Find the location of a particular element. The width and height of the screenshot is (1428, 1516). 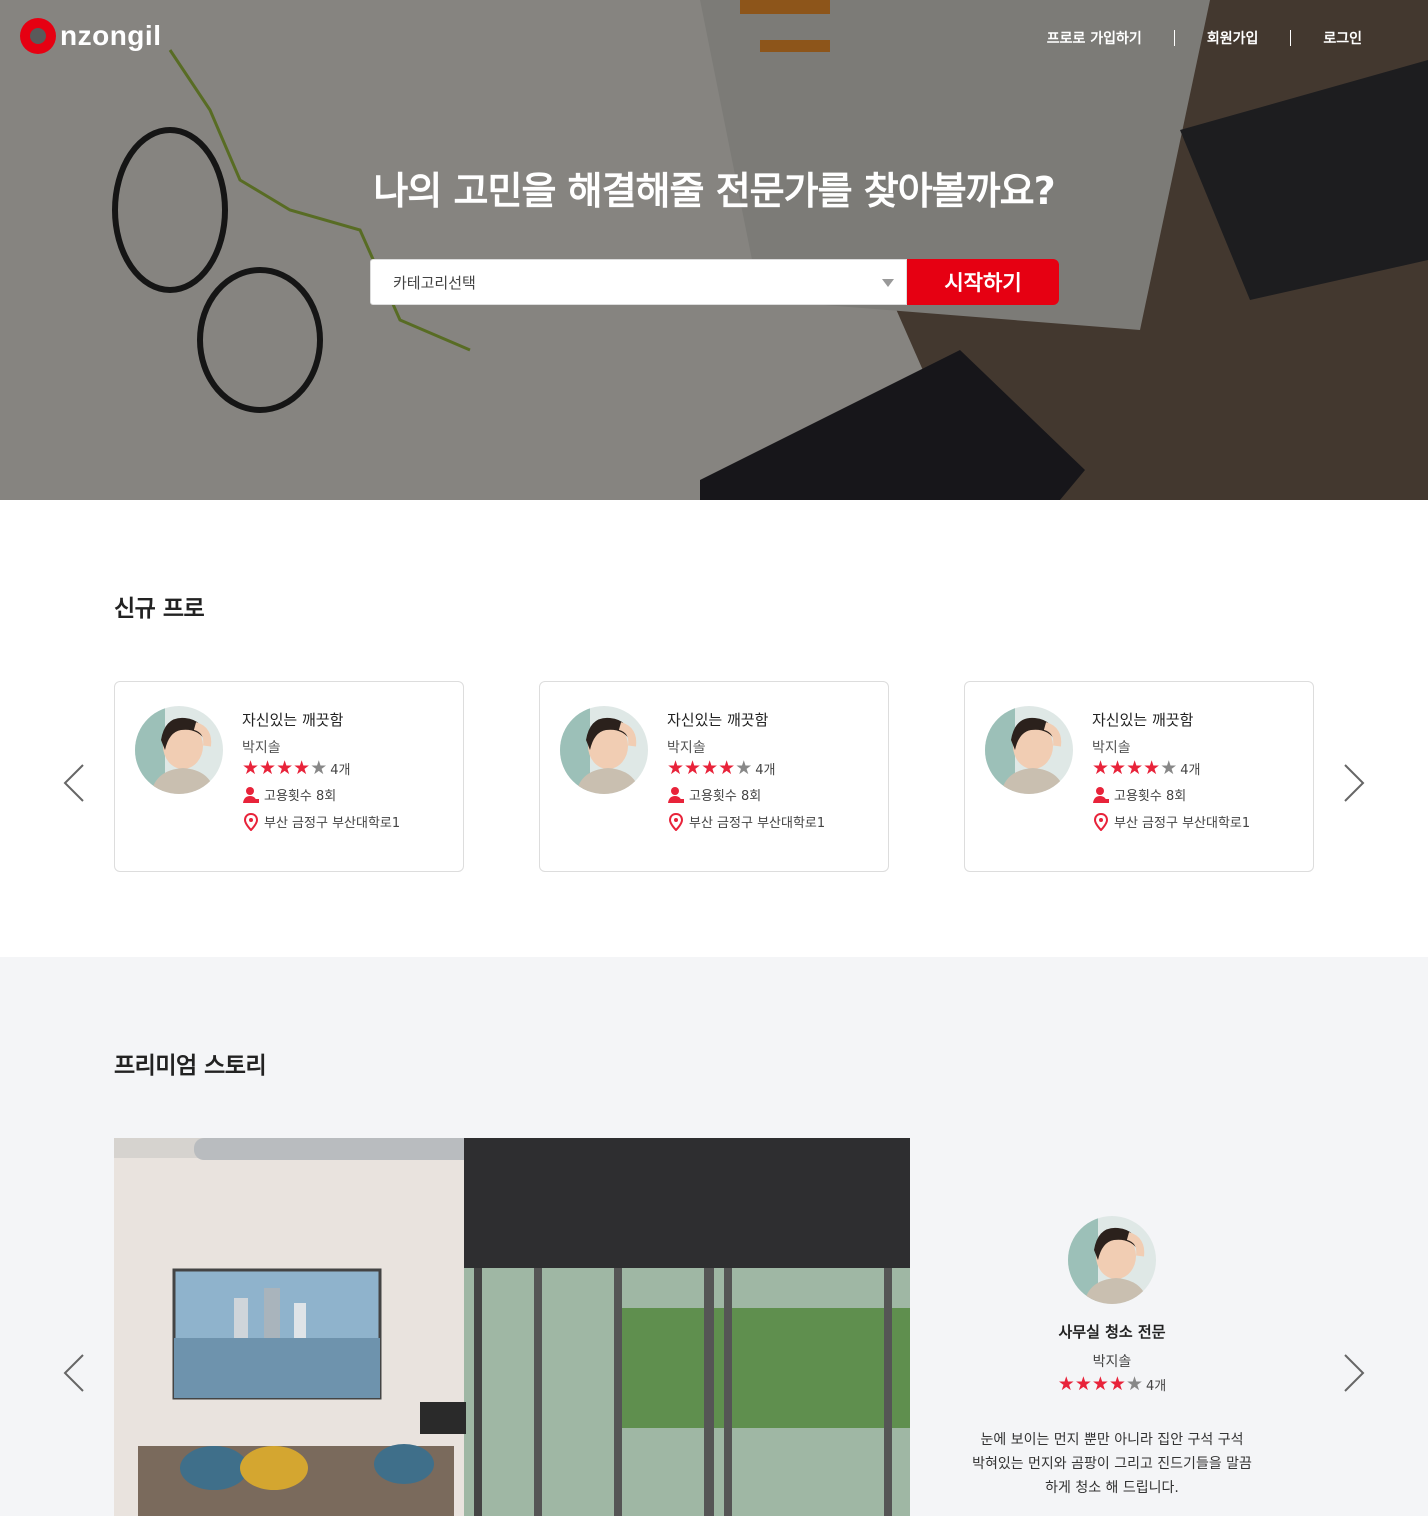

start-button: 시작하기 is located at coordinates (983, 282).